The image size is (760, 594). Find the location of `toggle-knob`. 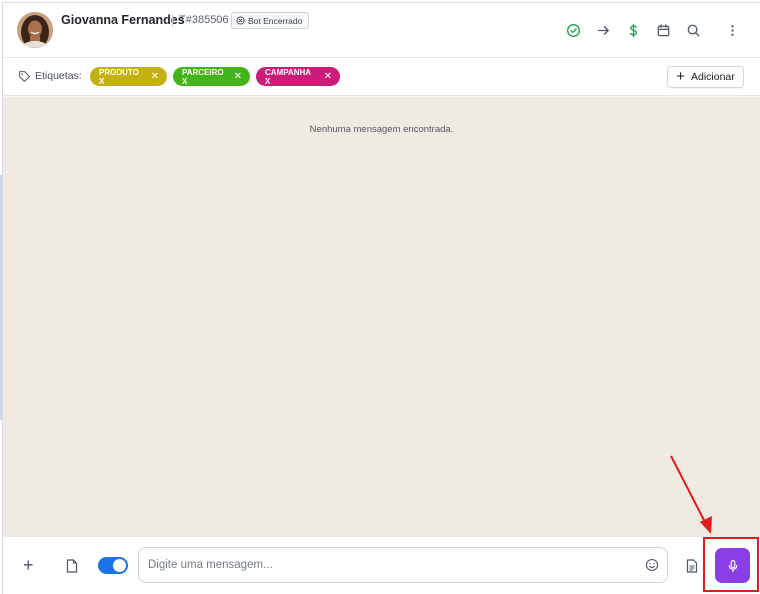

toggle-knob is located at coordinates (119, 565).